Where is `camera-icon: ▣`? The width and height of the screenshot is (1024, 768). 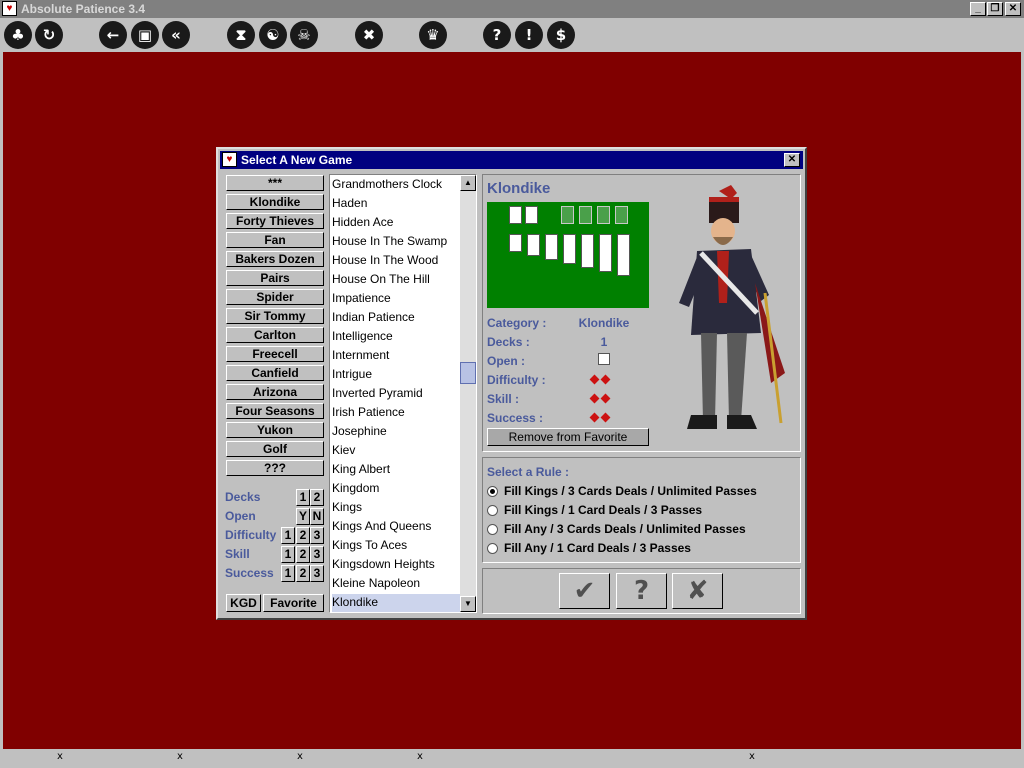 camera-icon: ▣ is located at coordinates (145, 35).